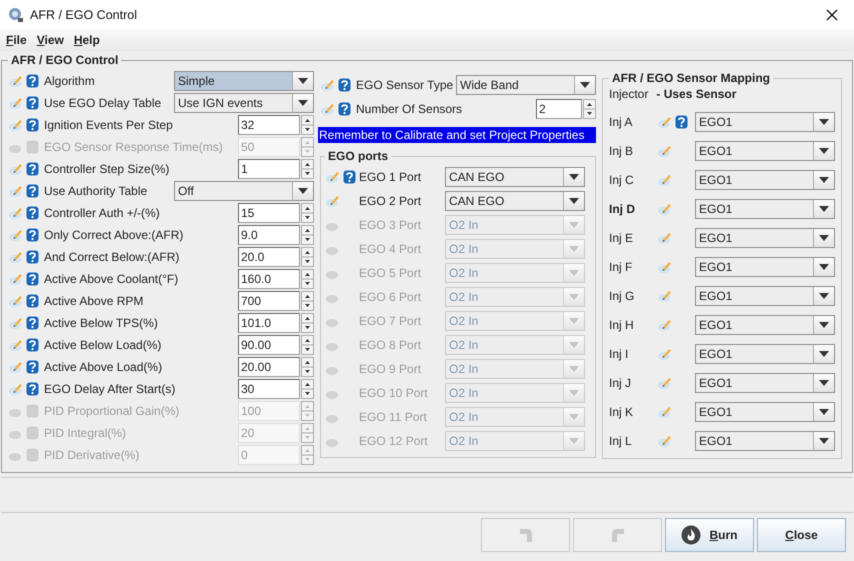 This screenshot has height=561, width=854. I want to click on number-field: 160.0, so click(269, 279).